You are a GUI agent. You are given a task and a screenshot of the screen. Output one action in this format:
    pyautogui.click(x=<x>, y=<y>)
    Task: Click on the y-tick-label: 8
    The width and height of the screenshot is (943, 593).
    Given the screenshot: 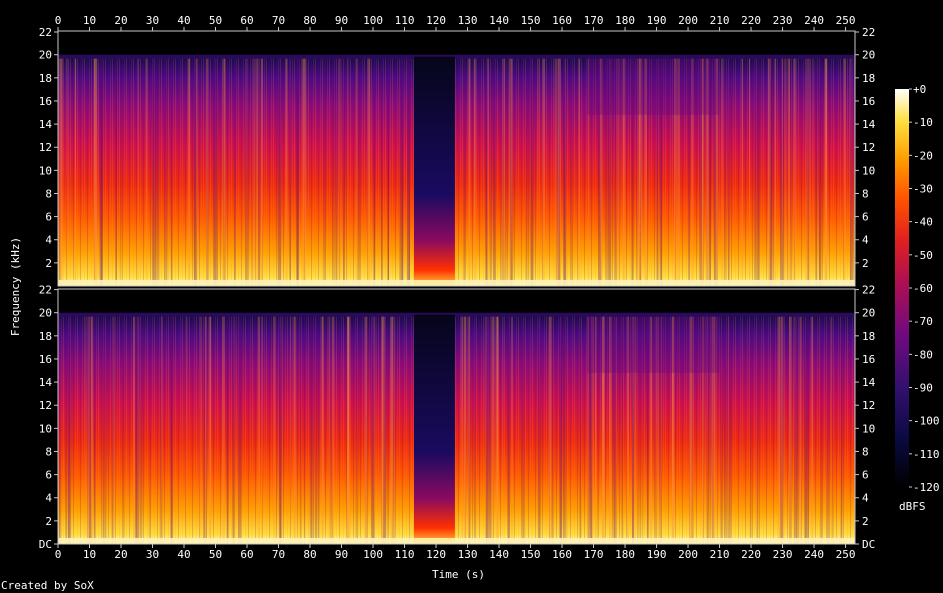 What is the action you would take?
    pyautogui.click(x=48, y=194)
    